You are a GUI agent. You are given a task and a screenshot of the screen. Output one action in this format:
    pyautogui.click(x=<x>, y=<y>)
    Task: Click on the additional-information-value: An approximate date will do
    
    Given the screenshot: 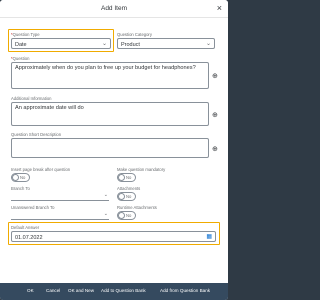 What is the action you would take?
    pyautogui.click(x=49, y=108)
    